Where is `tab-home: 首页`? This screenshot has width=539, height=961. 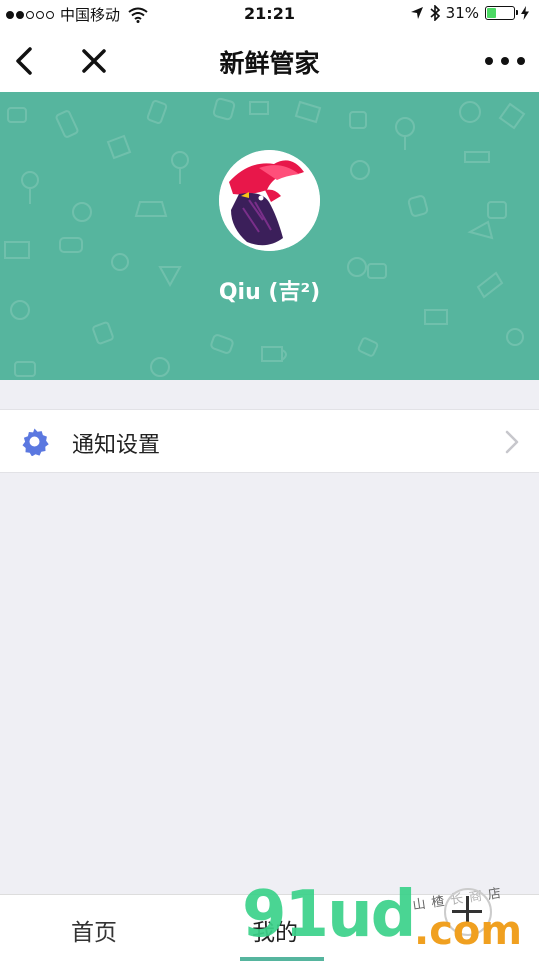 tab-home: 首页 is located at coordinates (94, 930).